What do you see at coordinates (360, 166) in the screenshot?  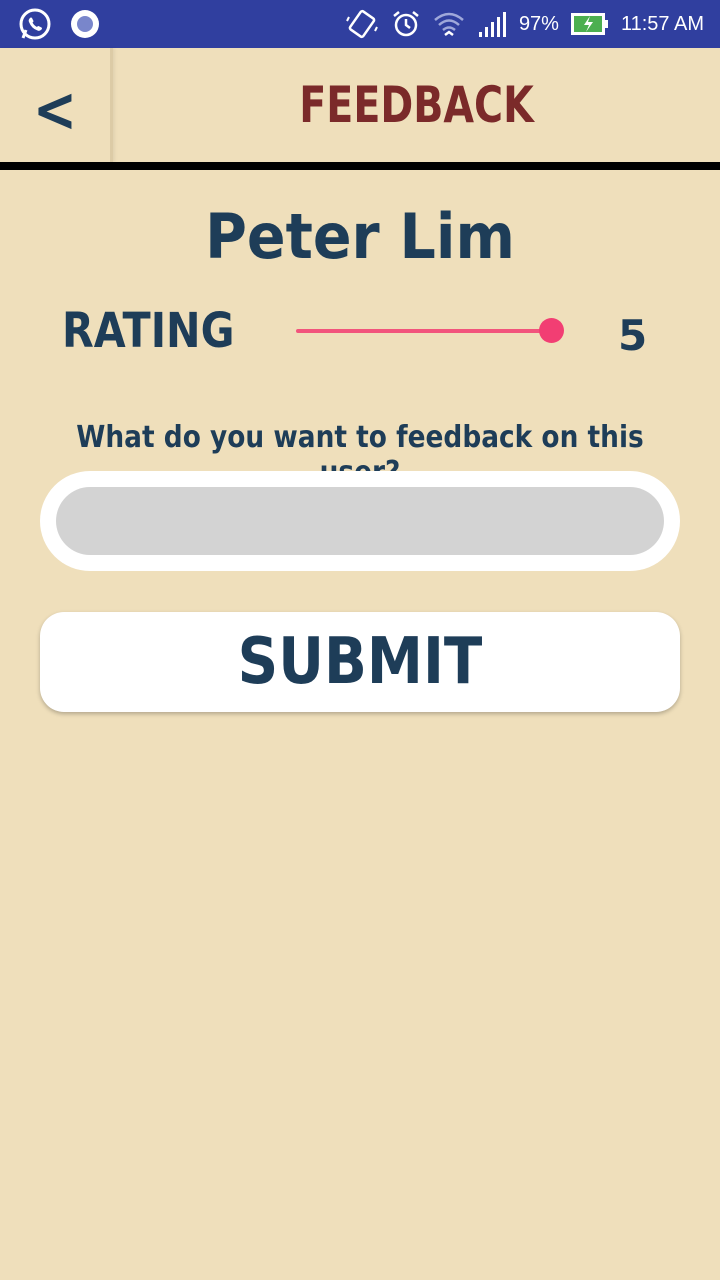 I see `header-divider` at bounding box center [360, 166].